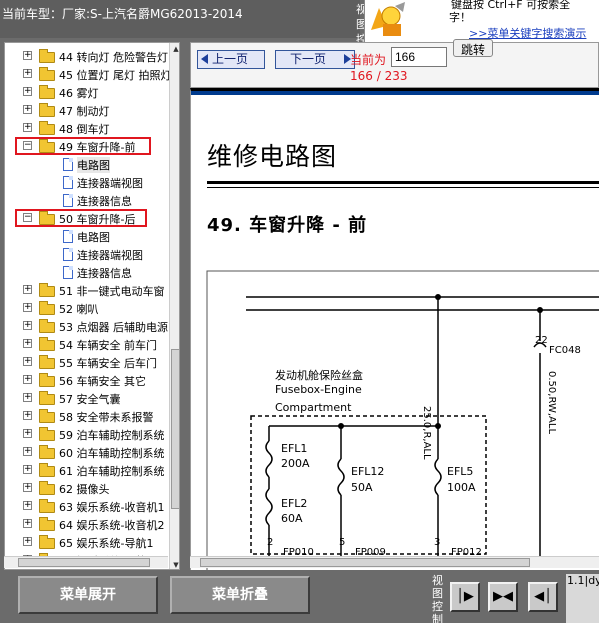  Describe the element at coordinates (503, 597) in the screenshot. I see `view-split-button: ▶◀` at that location.